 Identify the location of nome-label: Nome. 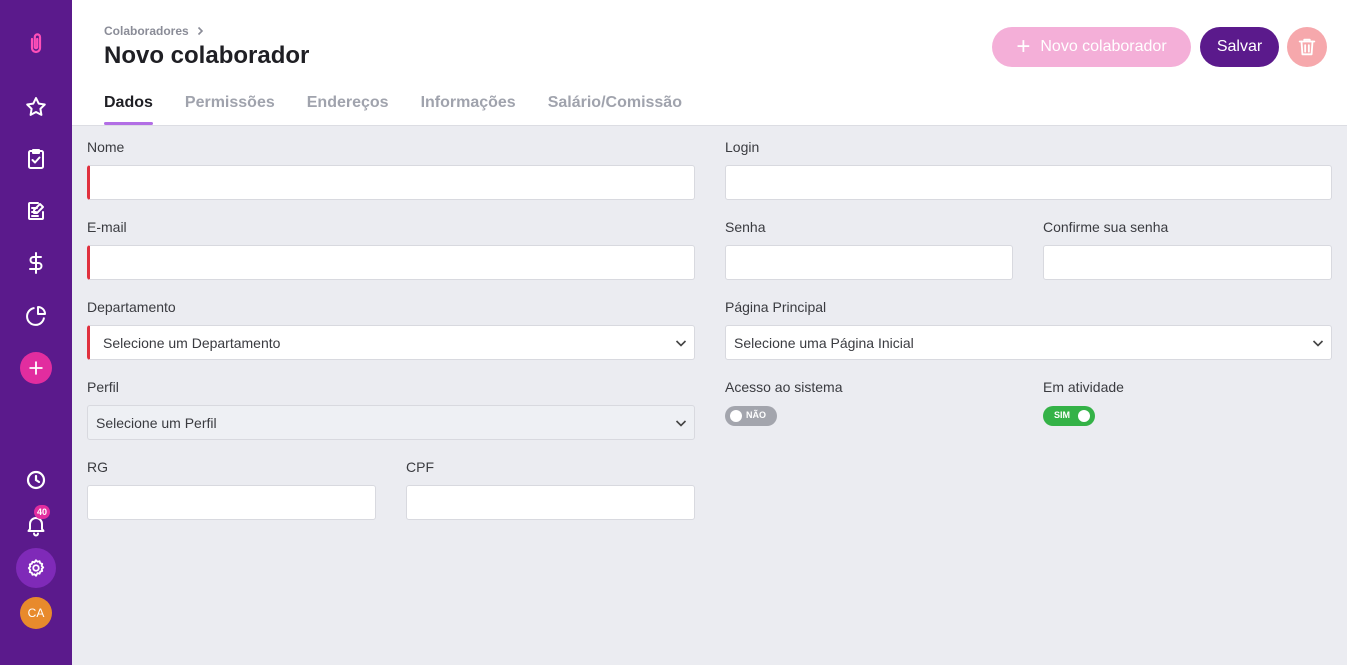
(106, 147).